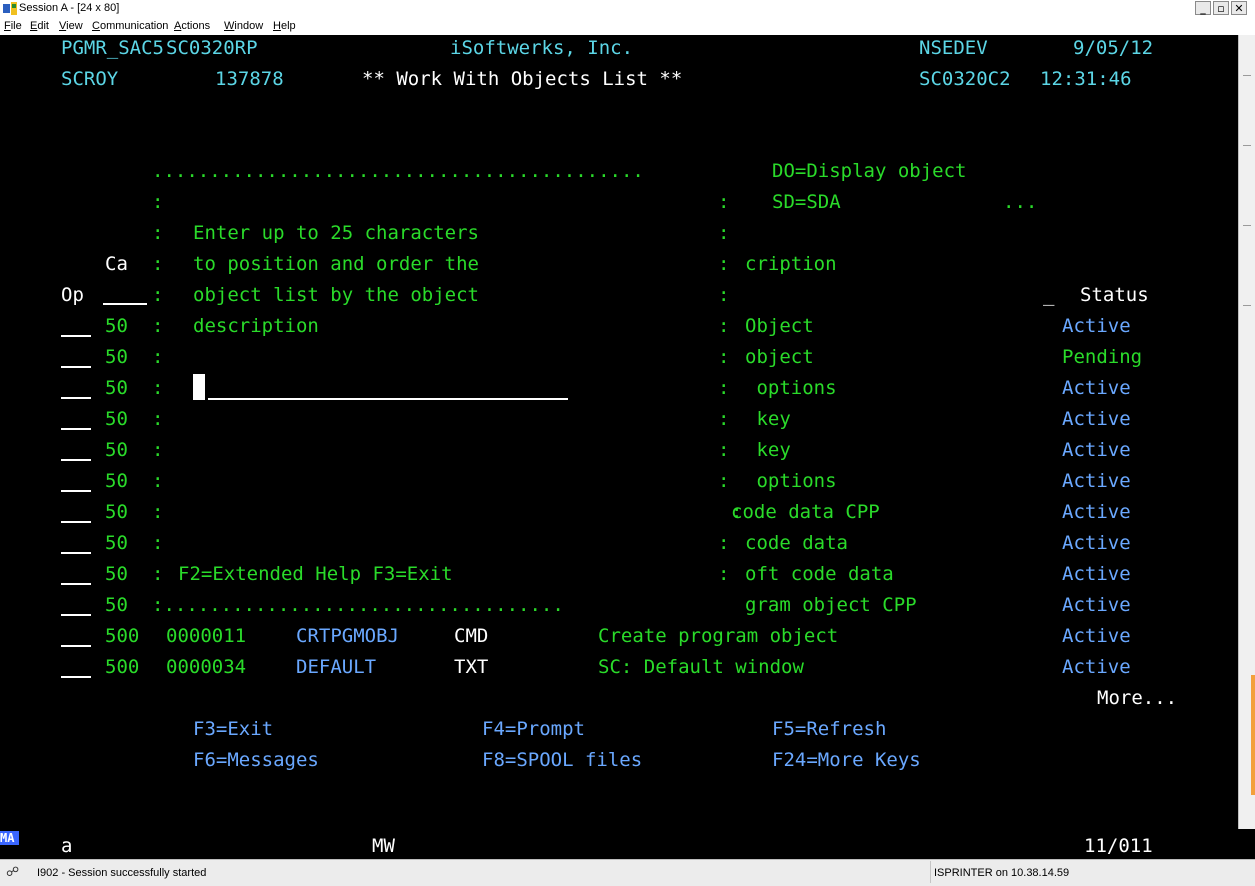  What do you see at coordinates (819, 574) in the screenshot?
I see `row-description: oft code data` at bounding box center [819, 574].